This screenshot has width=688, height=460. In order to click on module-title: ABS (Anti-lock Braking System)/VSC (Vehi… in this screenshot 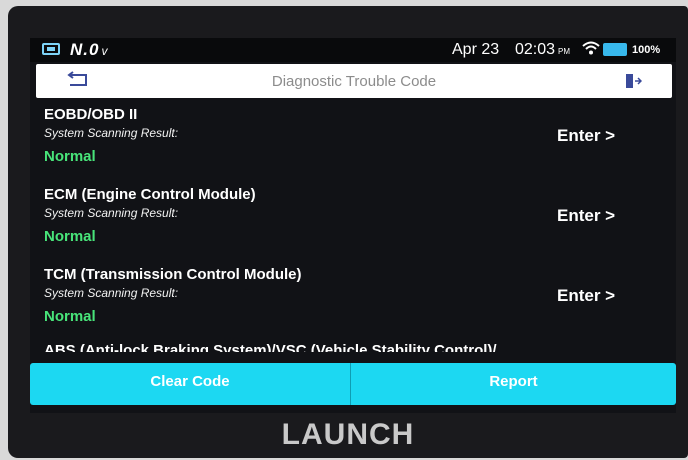, I will do `click(270, 347)`.